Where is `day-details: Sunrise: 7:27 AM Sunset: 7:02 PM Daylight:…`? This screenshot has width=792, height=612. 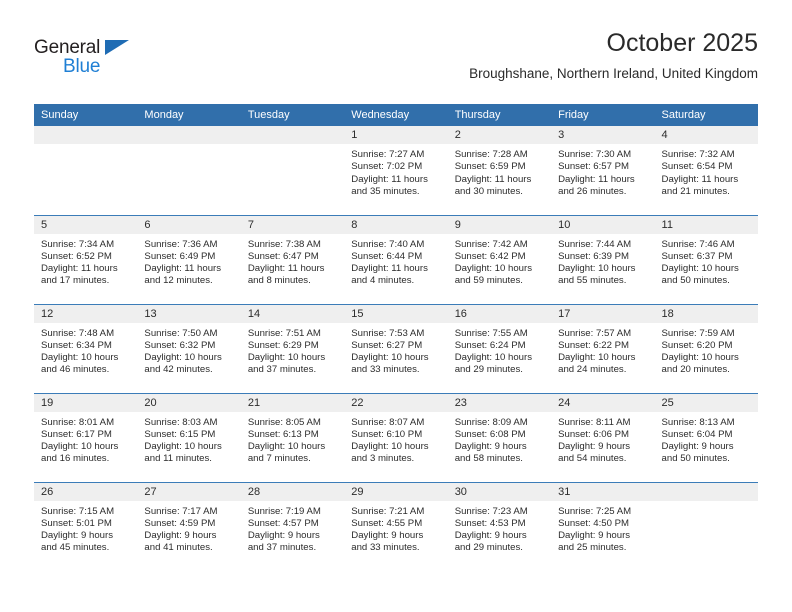
day-details: Sunrise: 7:27 AM Sunset: 7:02 PM Daylight:… is located at coordinates (395, 171).